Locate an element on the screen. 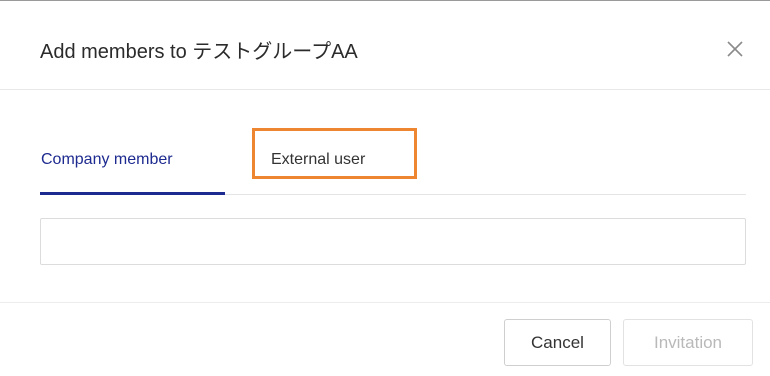  tab-external-user: External user is located at coordinates (336, 161).